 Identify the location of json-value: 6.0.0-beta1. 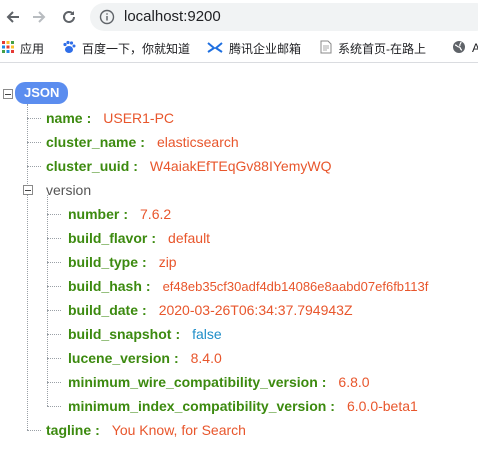
(382, 406).